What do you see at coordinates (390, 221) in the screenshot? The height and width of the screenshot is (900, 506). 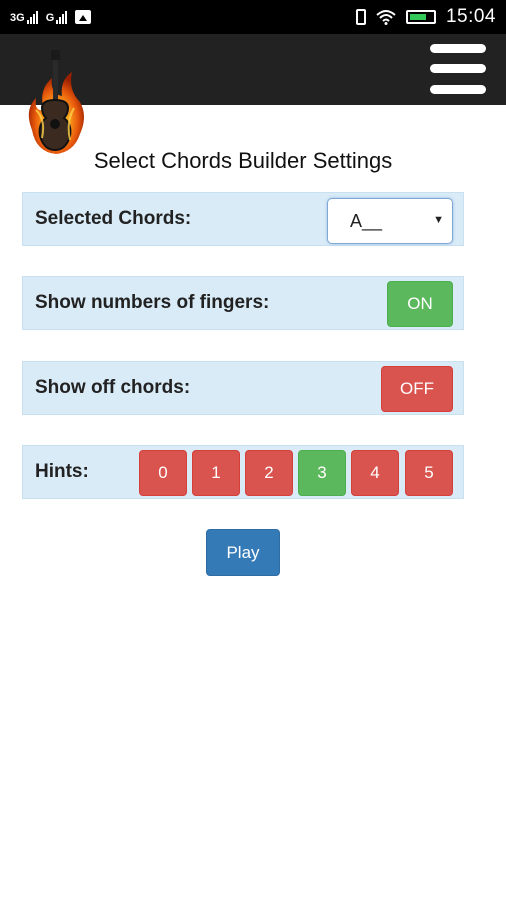 I see `chords-select: A__ ▼` at bounding box center [390, 221].